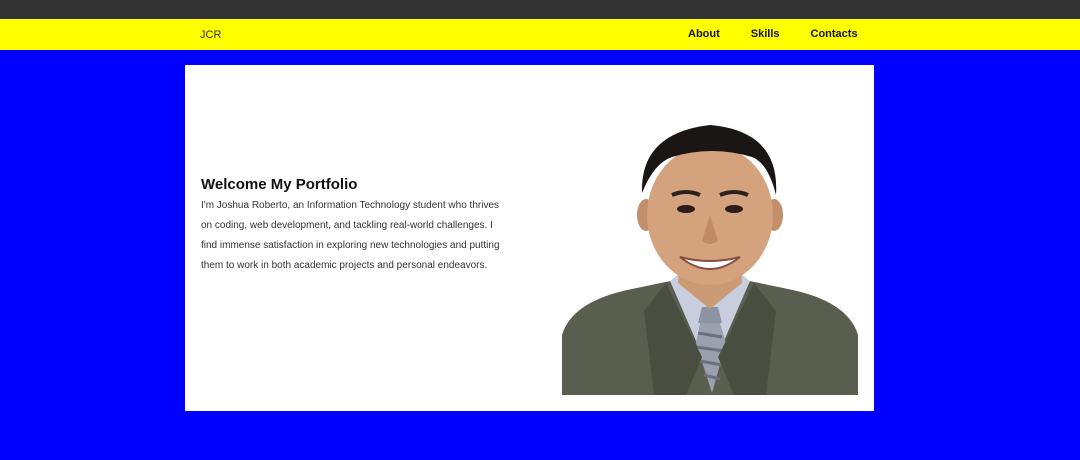  I want to click on browser-top-strip, so click(540, 9).